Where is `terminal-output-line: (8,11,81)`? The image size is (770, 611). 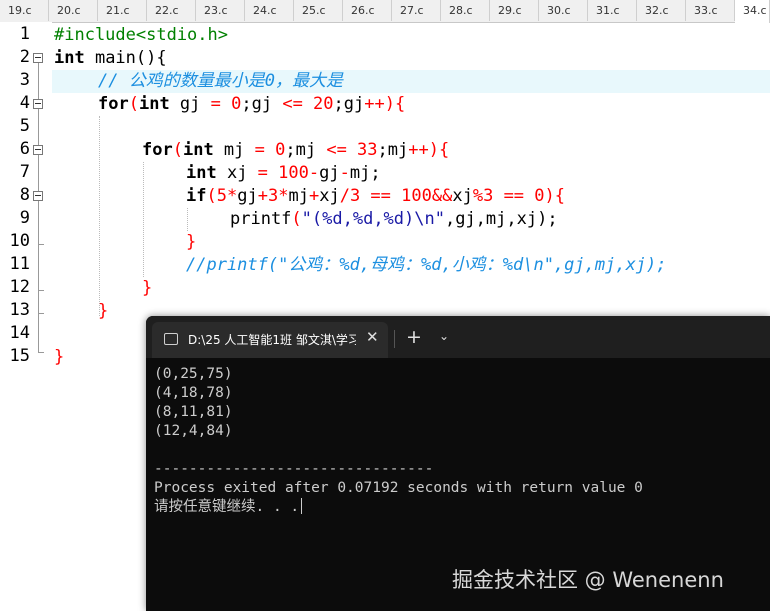 terminal-output-line: (8,11,81) is located at coordinates (193, 412).